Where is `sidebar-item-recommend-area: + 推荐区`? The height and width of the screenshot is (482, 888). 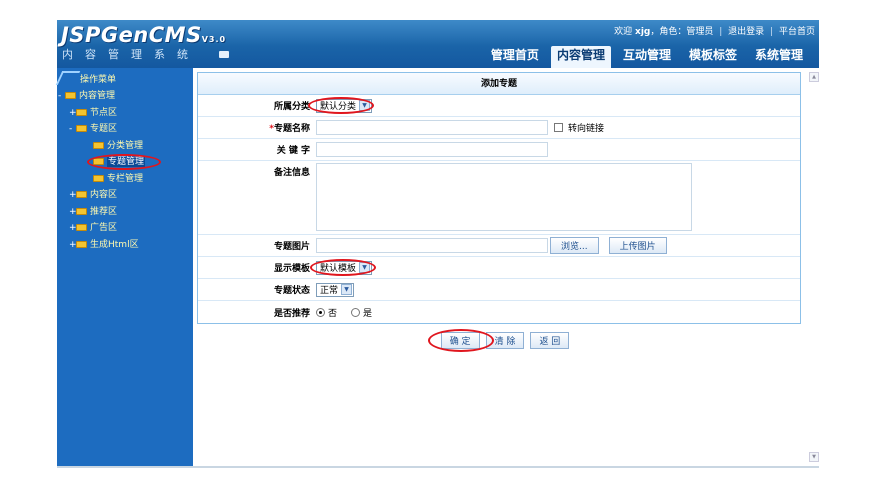
sidebar-item-recommend-area: + 推荐区 is located at coordinates (125, 212).